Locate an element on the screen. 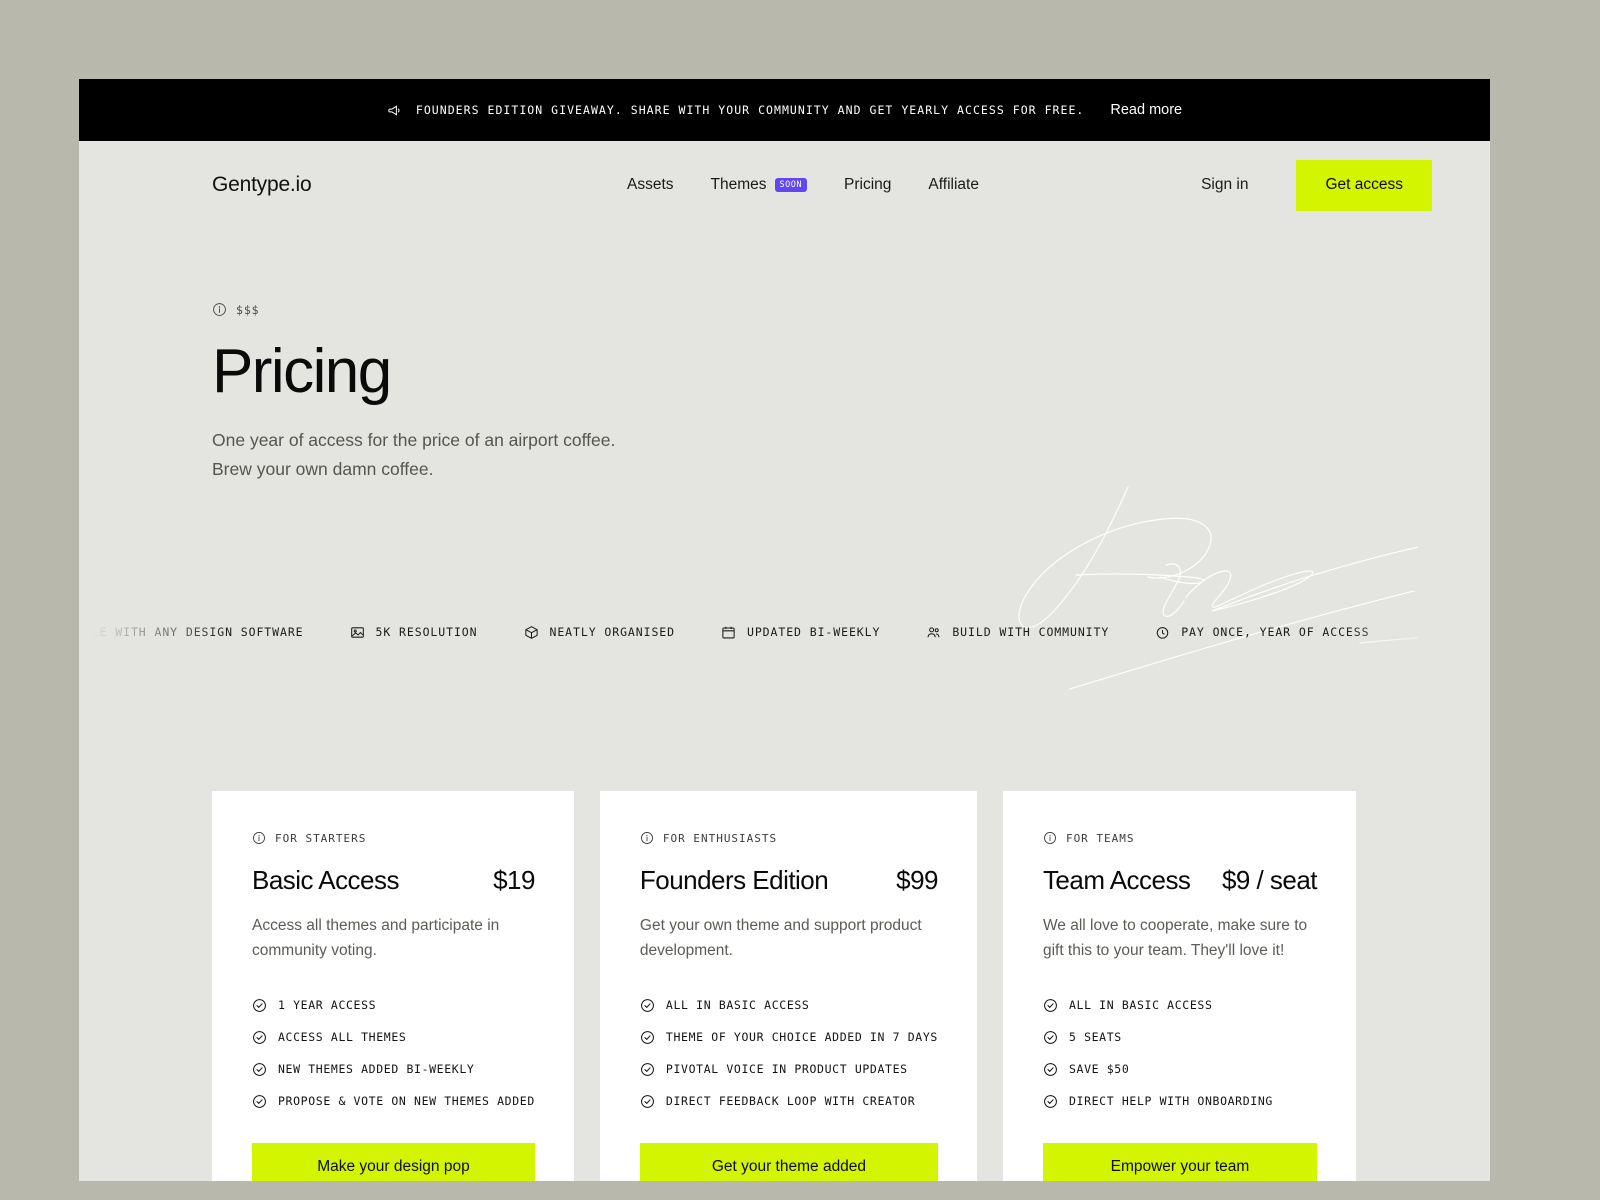 This screenshot has height=1200, width=1600. feature-strip-item: COMPATIBLE WITH ANY DESIGN SOFTWARE is located at coordinates (191, 632).